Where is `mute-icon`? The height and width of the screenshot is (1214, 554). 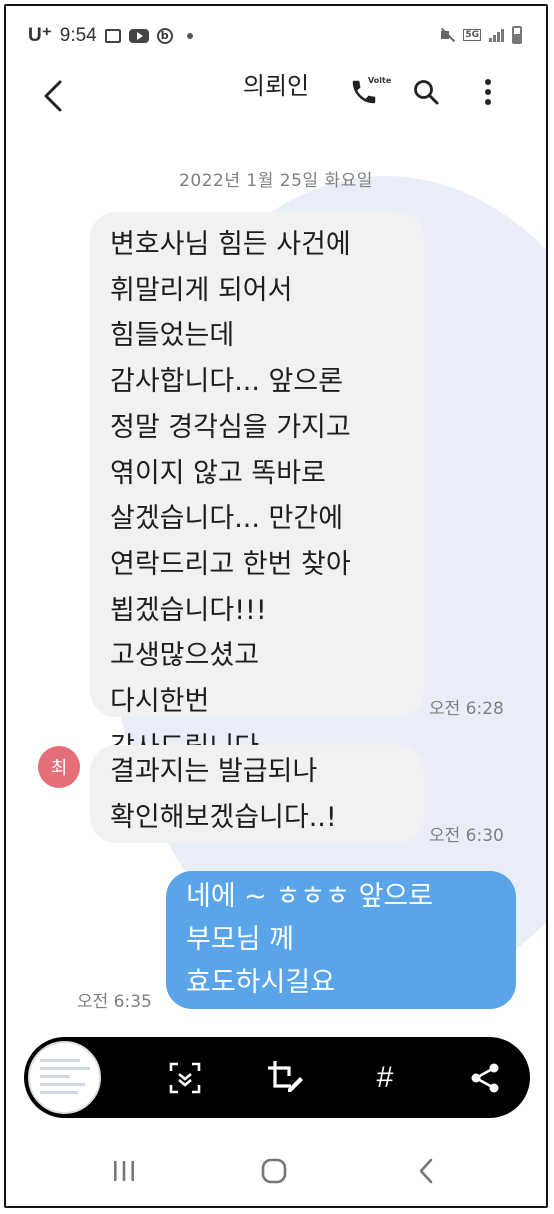
mute-icon is located at coordinates (447, 35).